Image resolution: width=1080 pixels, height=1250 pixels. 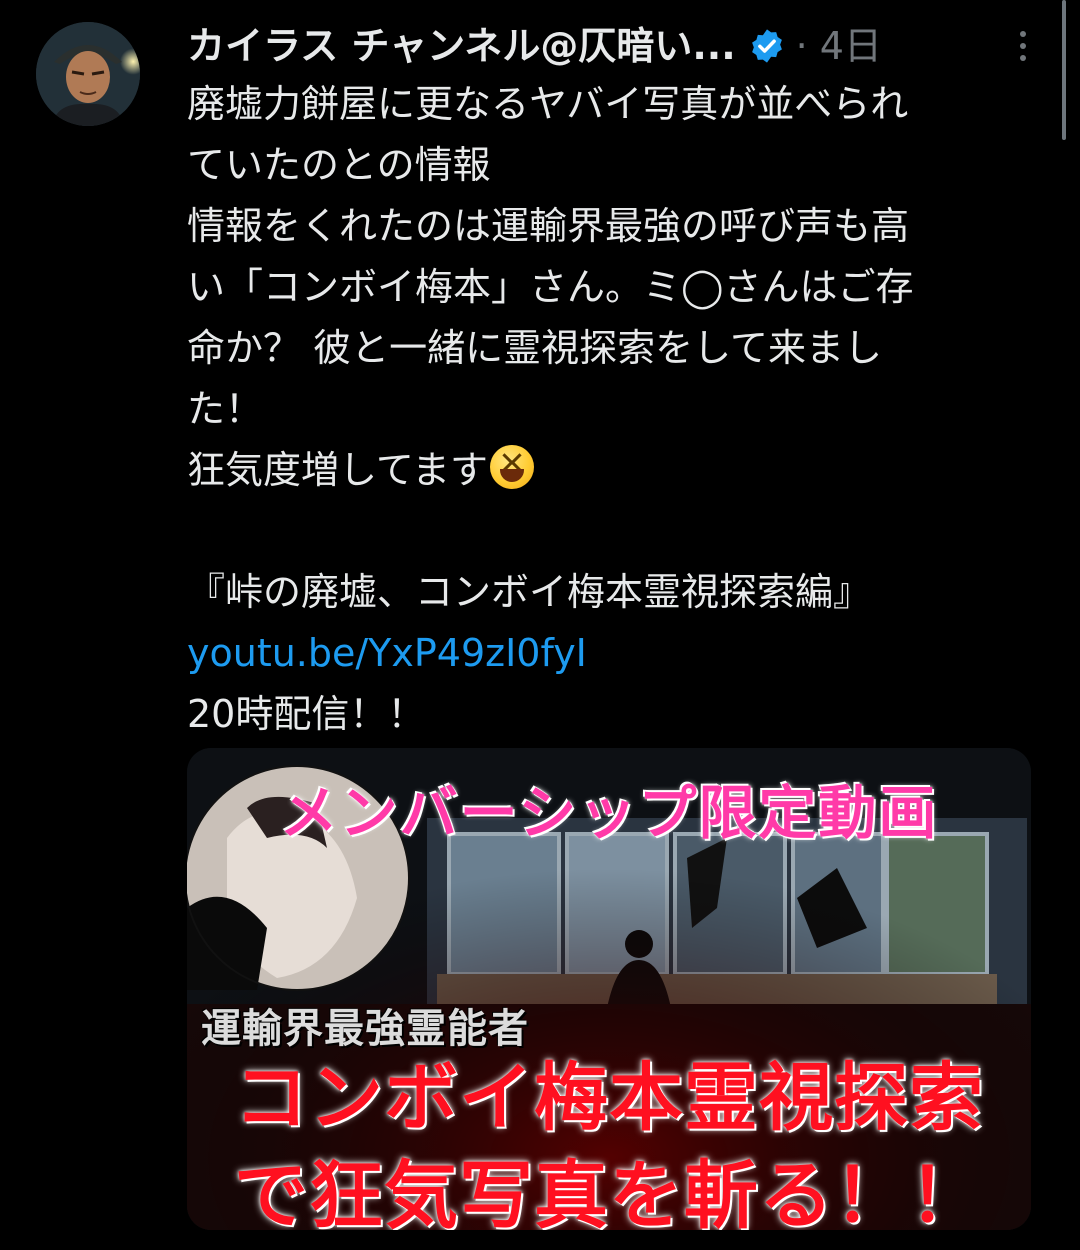 What do you see at coordinates (529, 592) in the screenshot?
I see `video-title: 『峠の廃墟、コンボイ梅本霊視探索編』` at bounding box center [529, 592].